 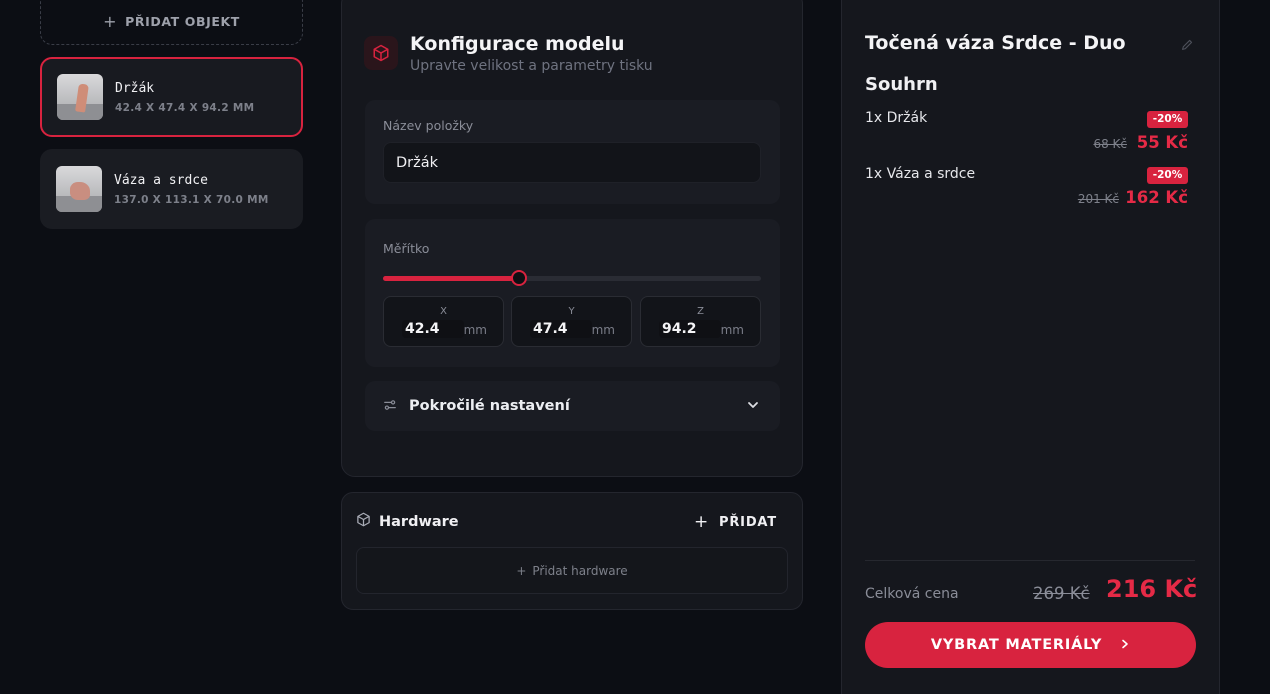 What do you see at coordinates (748, 522) in the screenshot?
I see `add-hardware-header-label: PŘIDAT` at bounding box center [748, 522].